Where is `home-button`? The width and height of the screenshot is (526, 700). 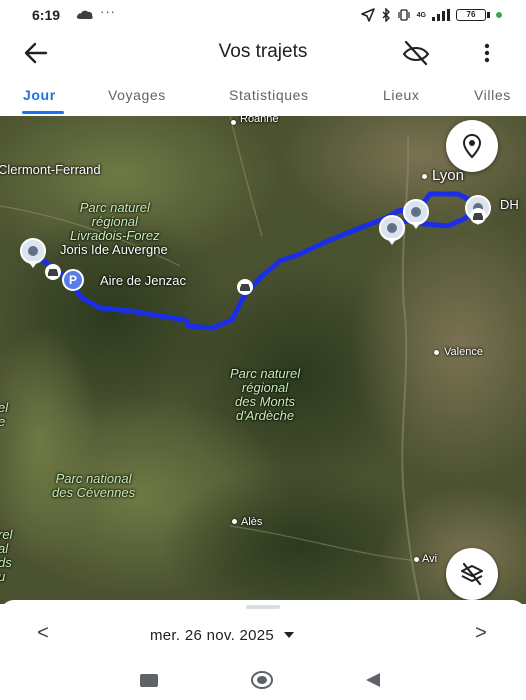
home-button is located at coordinates (262, 680).